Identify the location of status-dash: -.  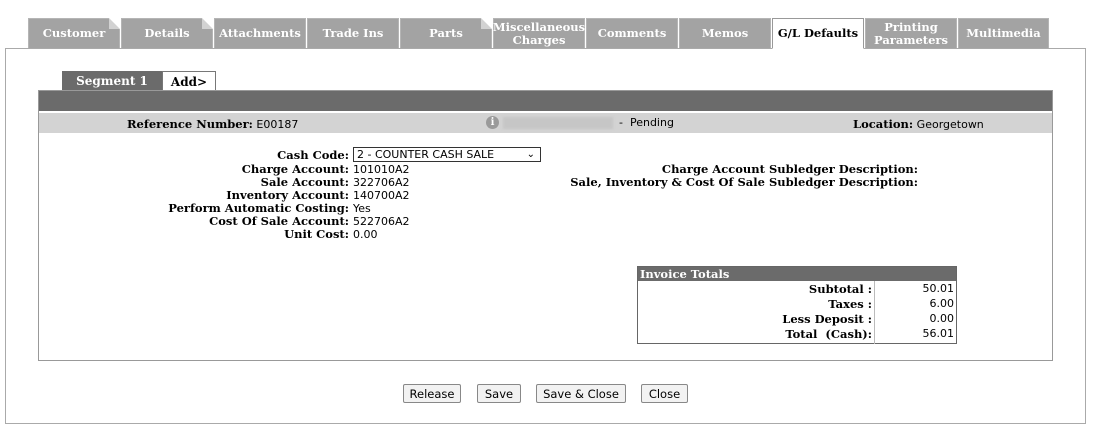
(624, 122).